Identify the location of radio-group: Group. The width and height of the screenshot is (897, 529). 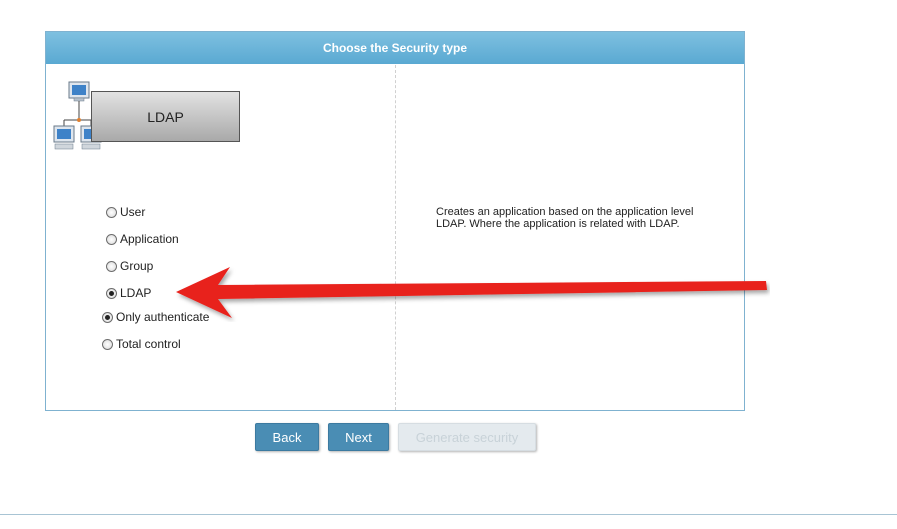
(129, 266).